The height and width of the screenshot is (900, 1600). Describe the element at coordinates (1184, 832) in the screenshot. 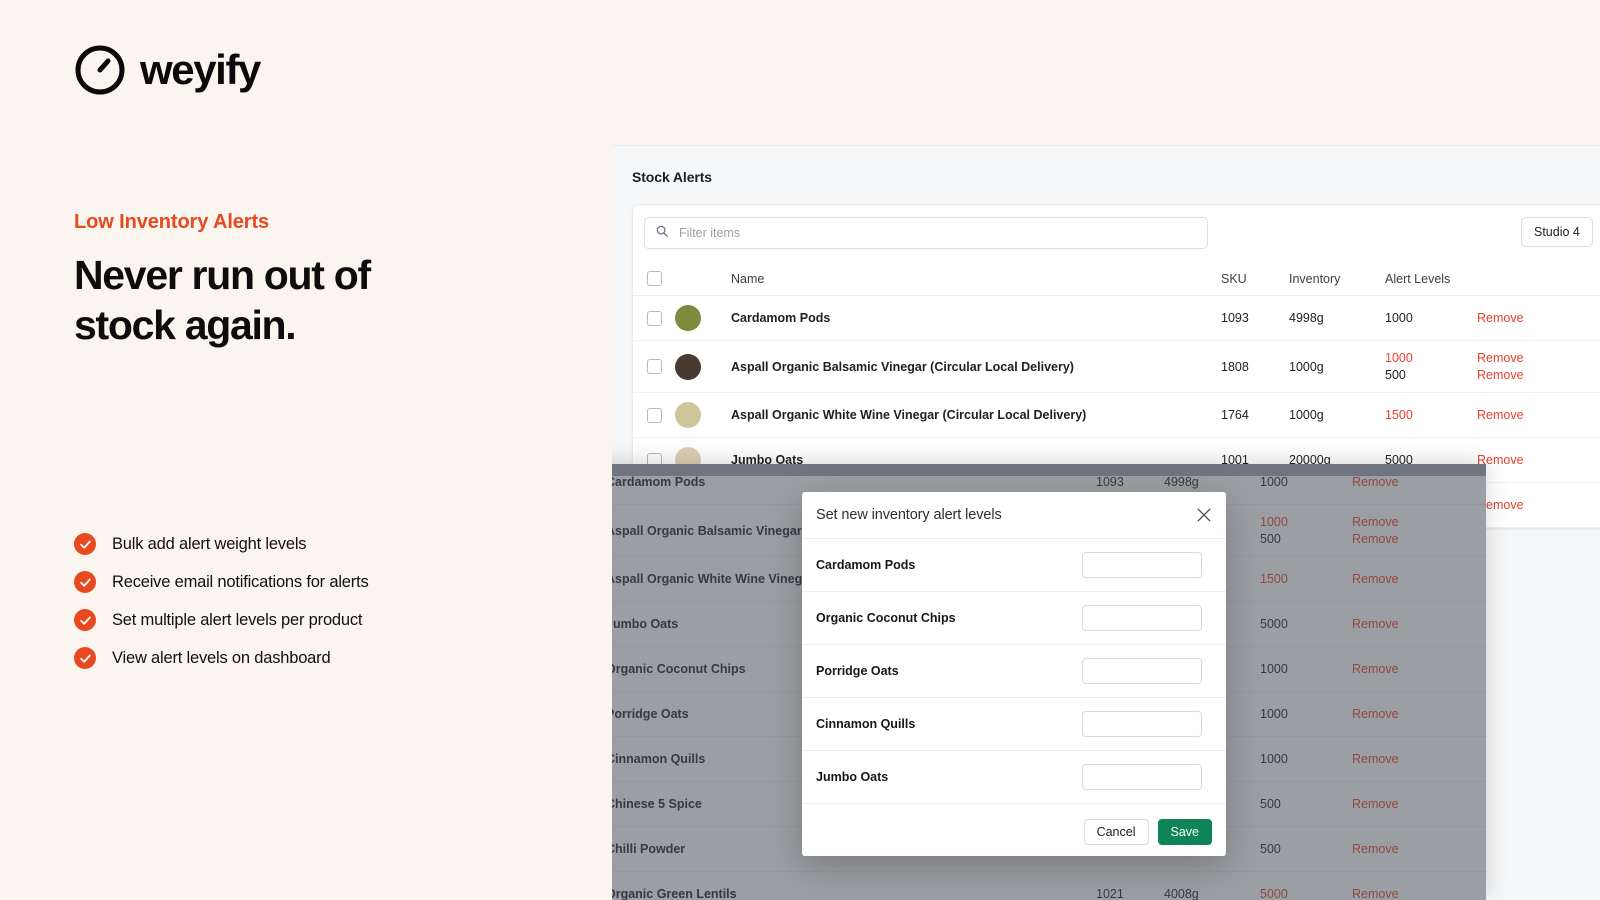

I see `save-button: Save` at that location.